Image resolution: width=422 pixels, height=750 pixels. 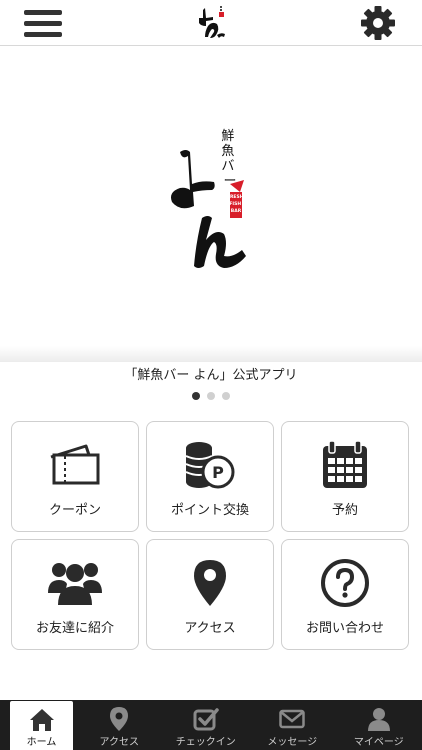 I want to click on envelope-icon, so click(x=292, y=719).